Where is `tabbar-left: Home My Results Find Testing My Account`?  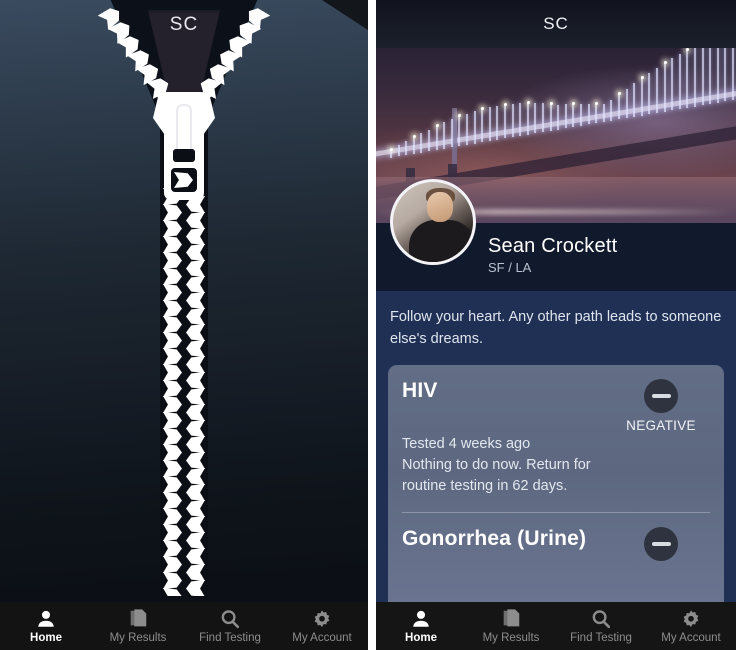
tabbar-left: Home My Results Find Testing My Account is located at coordinates (184, 626).